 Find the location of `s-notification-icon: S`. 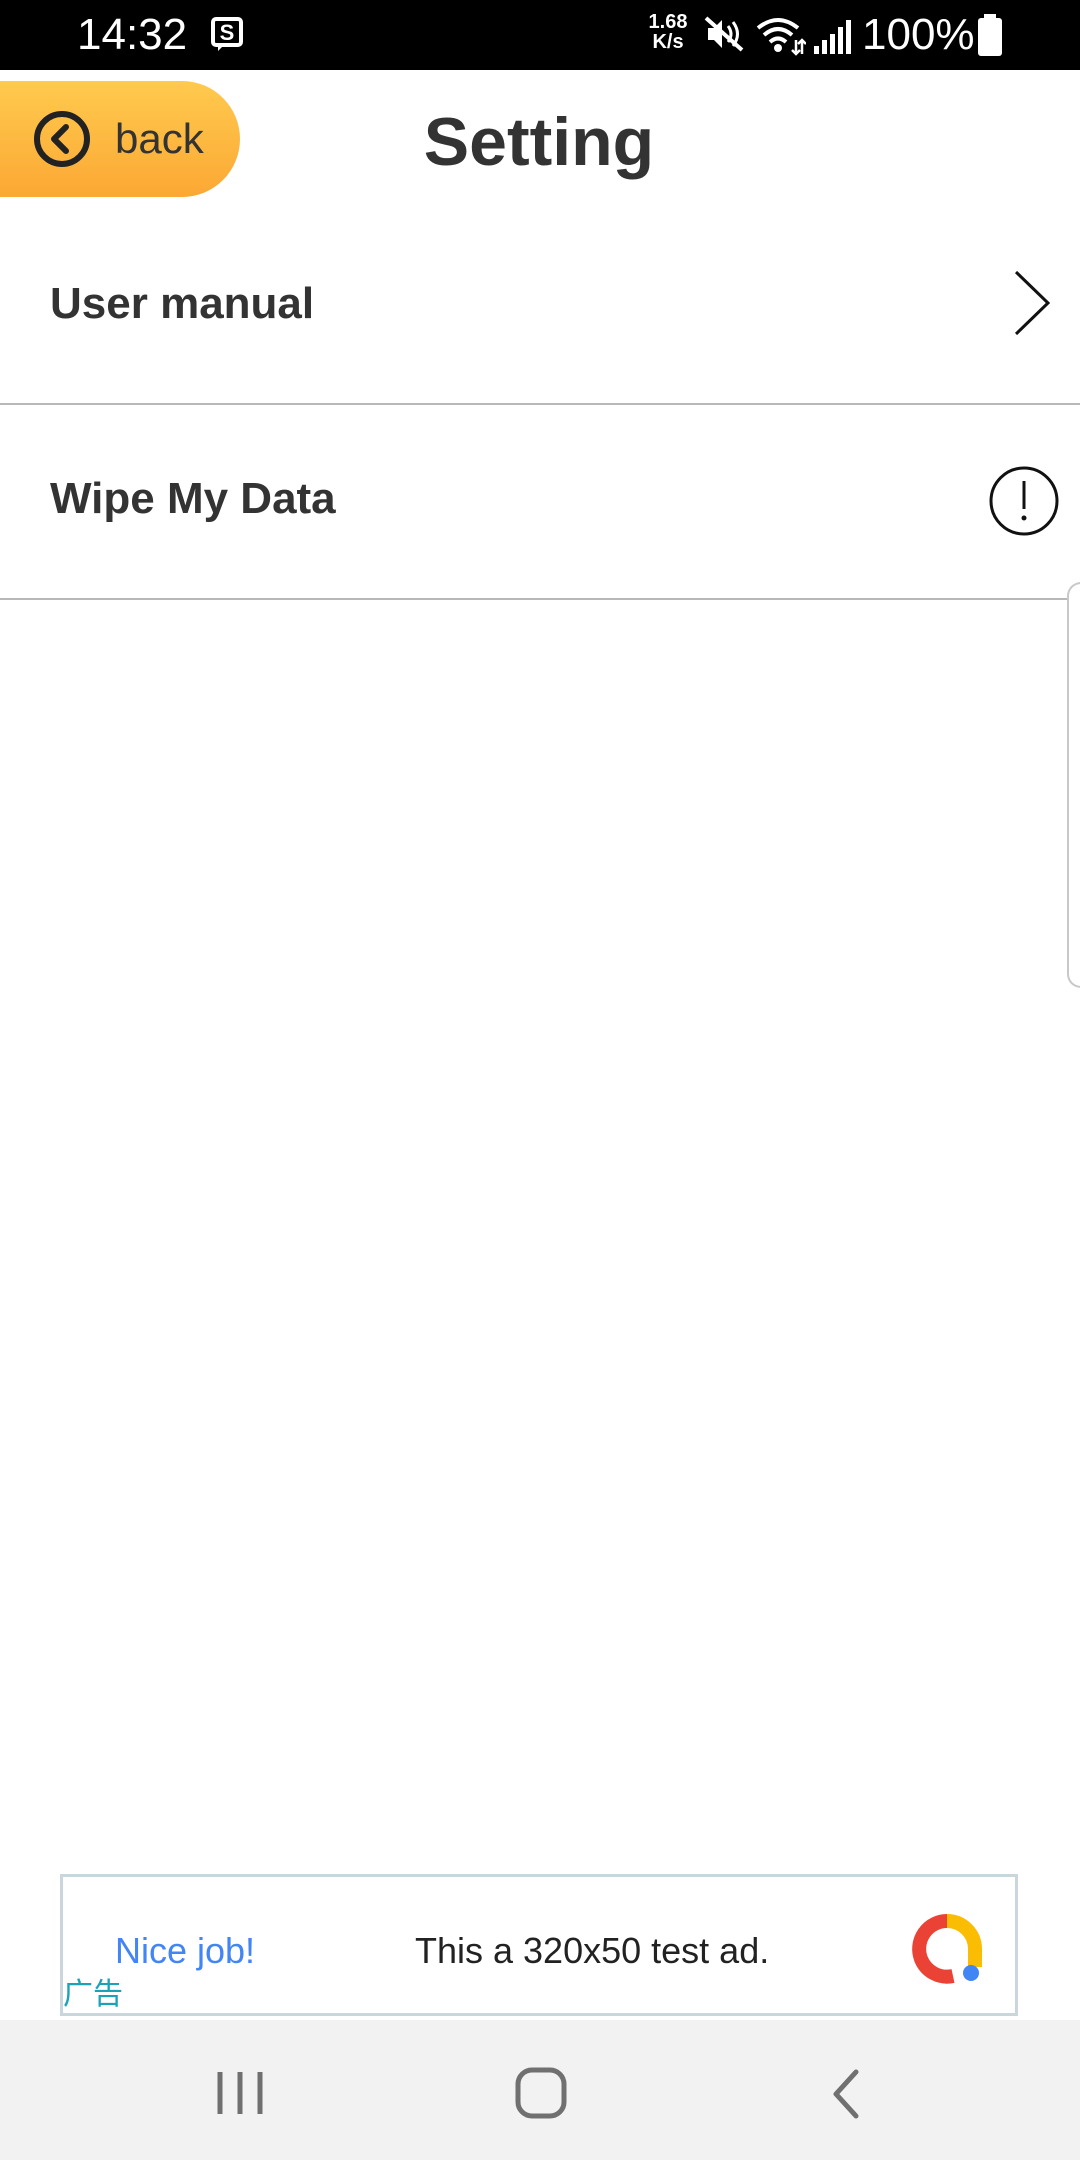

s-notification-icon: S is located at coordinates (227, 34).